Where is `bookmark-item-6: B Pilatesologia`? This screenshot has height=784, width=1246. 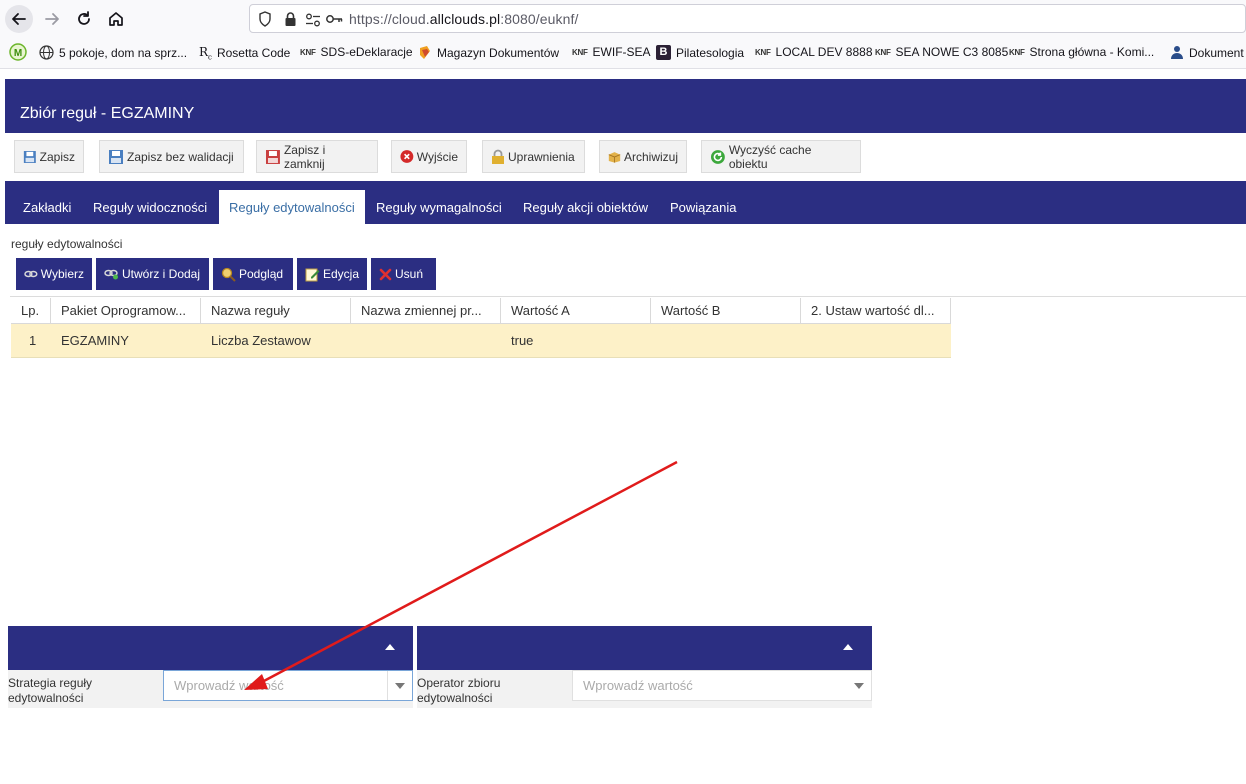 bookmark-item-6: B Pilatesologia is located at coordinates (700, 52).